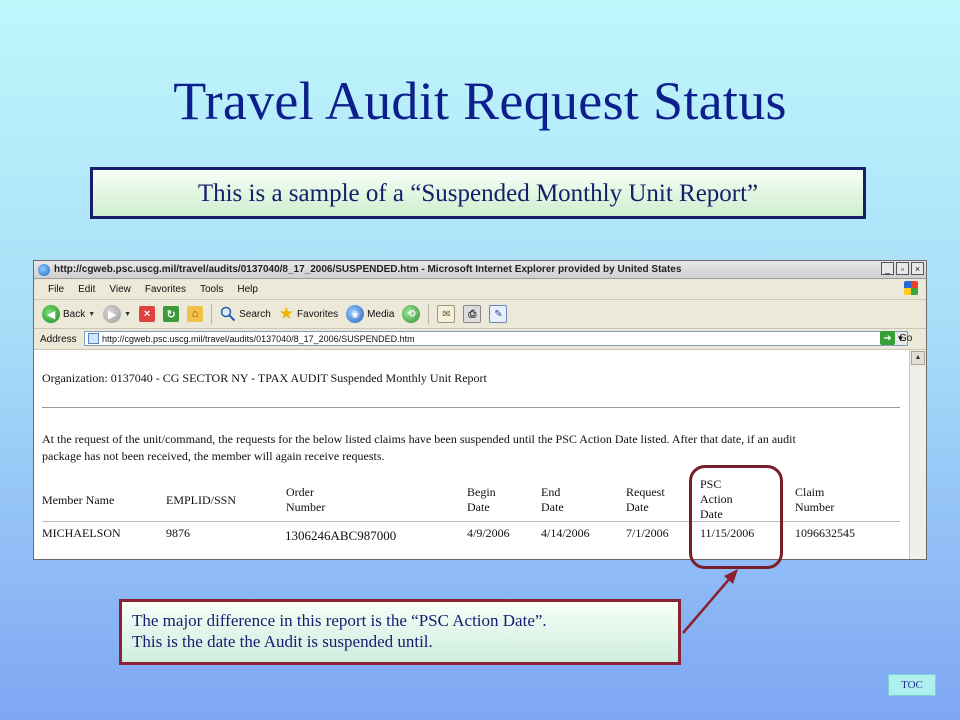 Image resolution: width=960 pixels, height=720 pixels. I want to click on refresh-button: ↻, so click(171, 314).